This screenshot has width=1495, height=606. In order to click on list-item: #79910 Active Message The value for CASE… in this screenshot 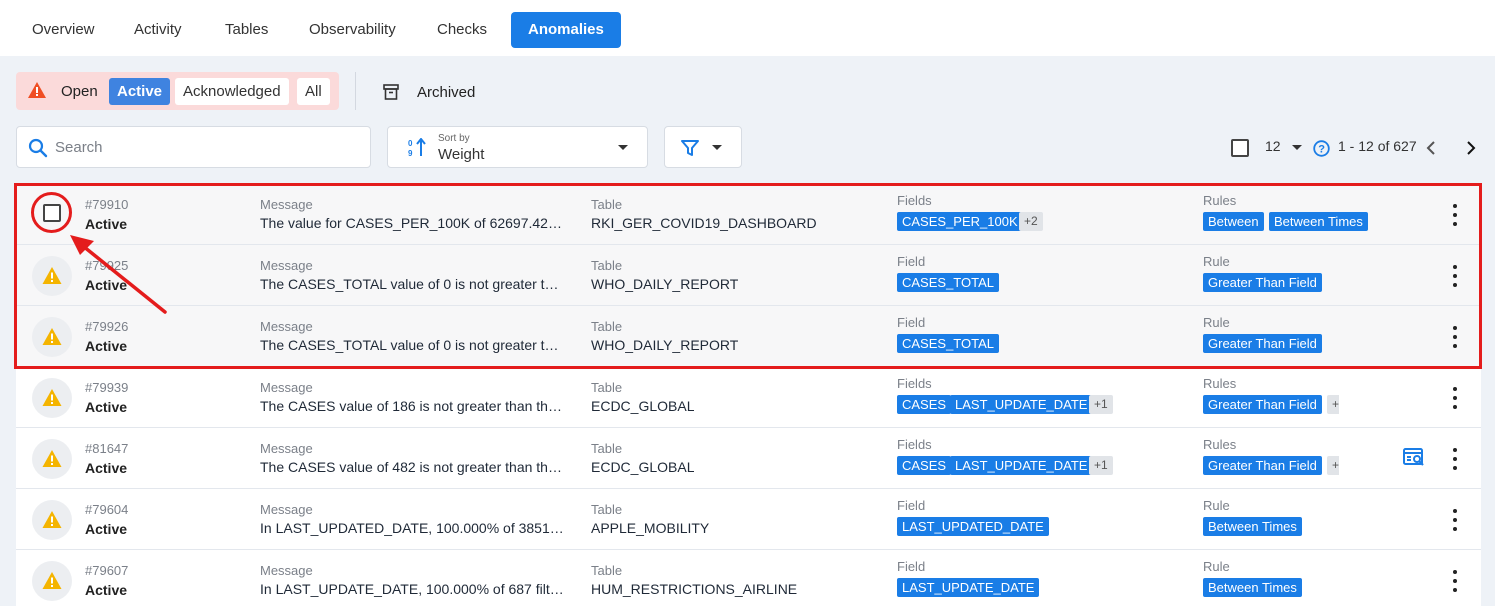, I will do `click(748, 214)`.